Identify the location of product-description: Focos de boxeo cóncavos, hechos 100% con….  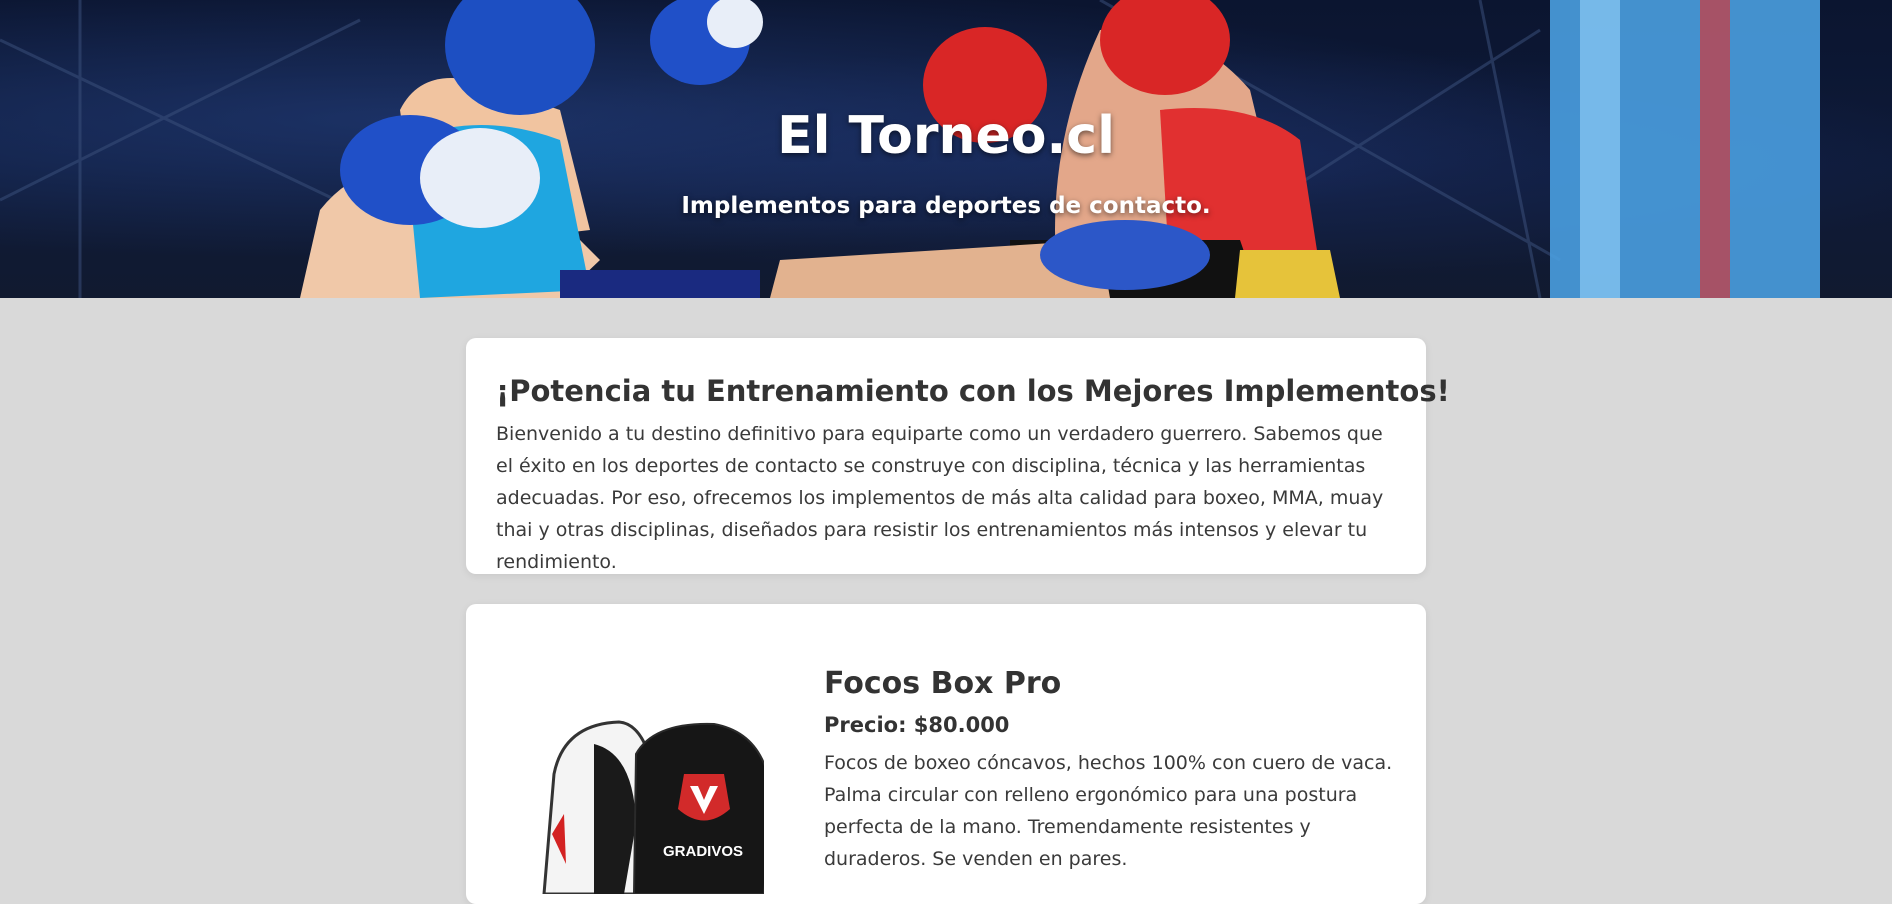
(1108, 811).